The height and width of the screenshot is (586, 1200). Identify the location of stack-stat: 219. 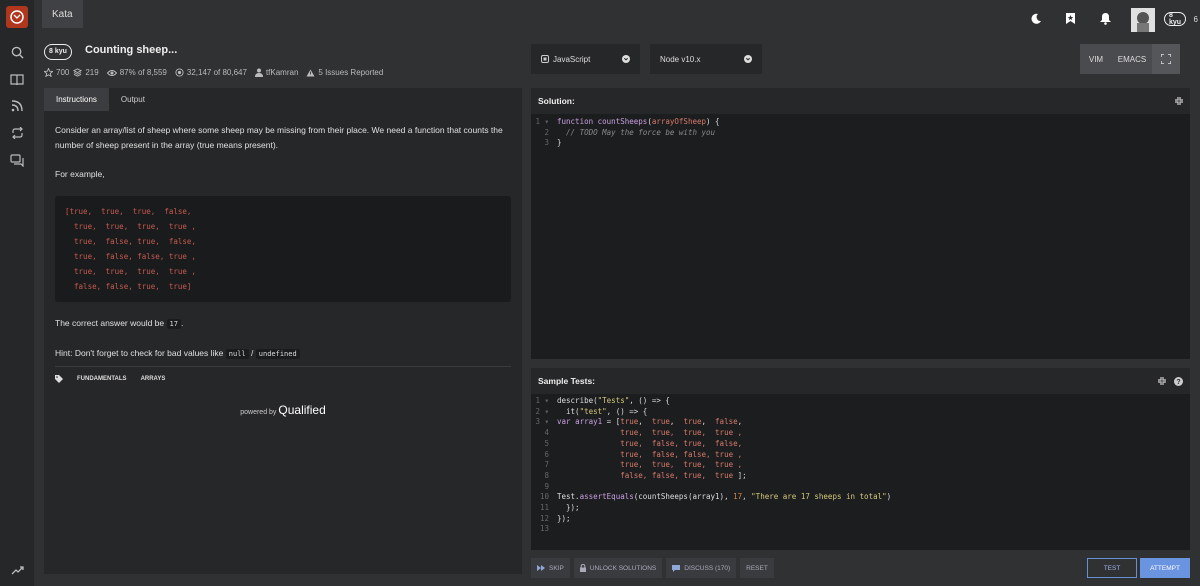
(86, 72).